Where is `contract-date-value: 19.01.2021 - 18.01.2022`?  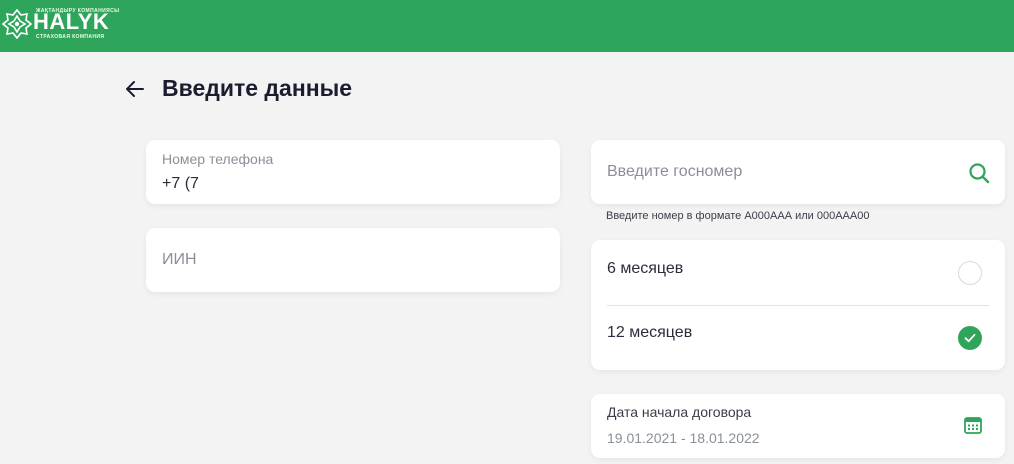 contract-date-value: 19.01.2021 - 18.01.2022 is located at coordinates (683, 438).